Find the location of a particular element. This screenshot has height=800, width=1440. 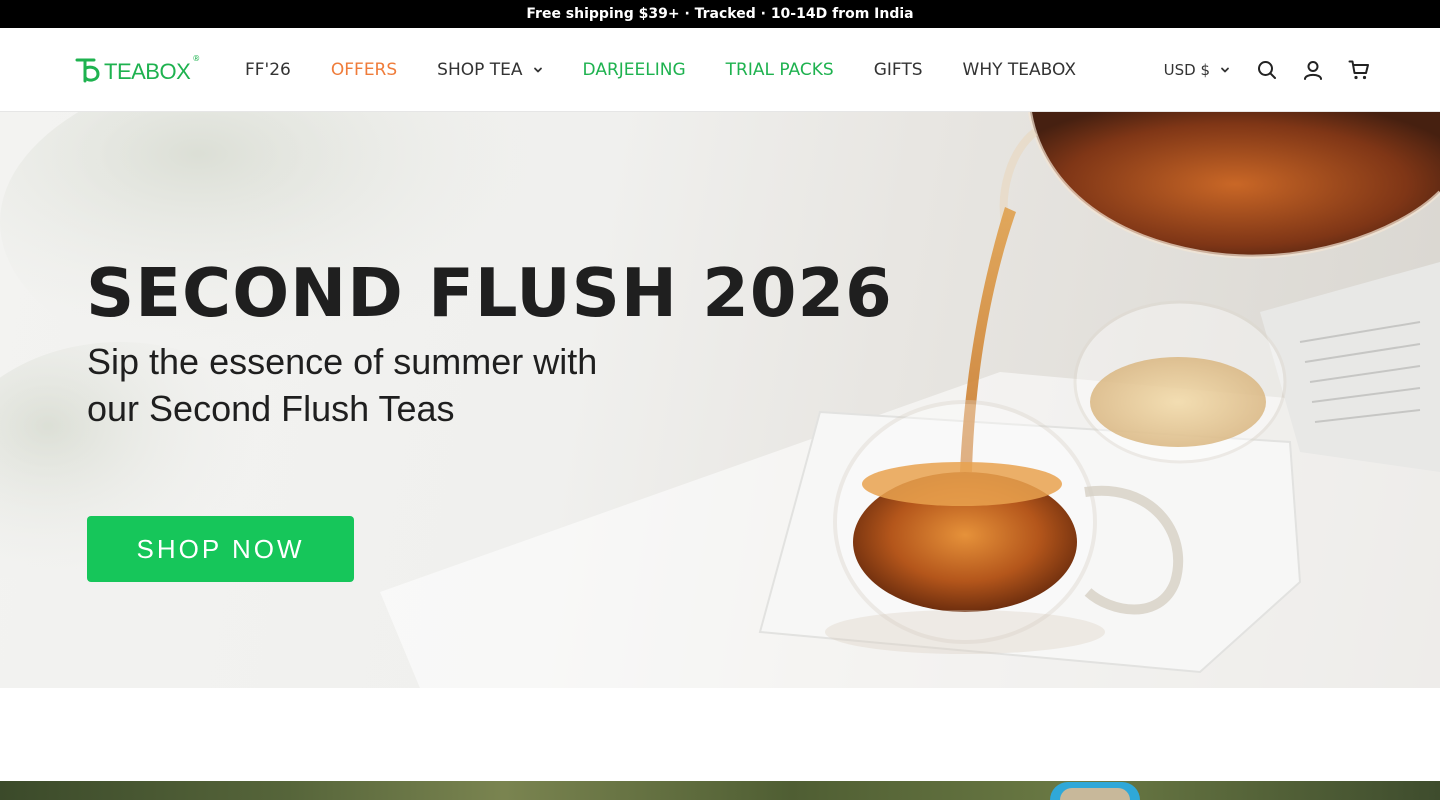

nav-item-label: GIFTS is located at coordinates (898, 70).